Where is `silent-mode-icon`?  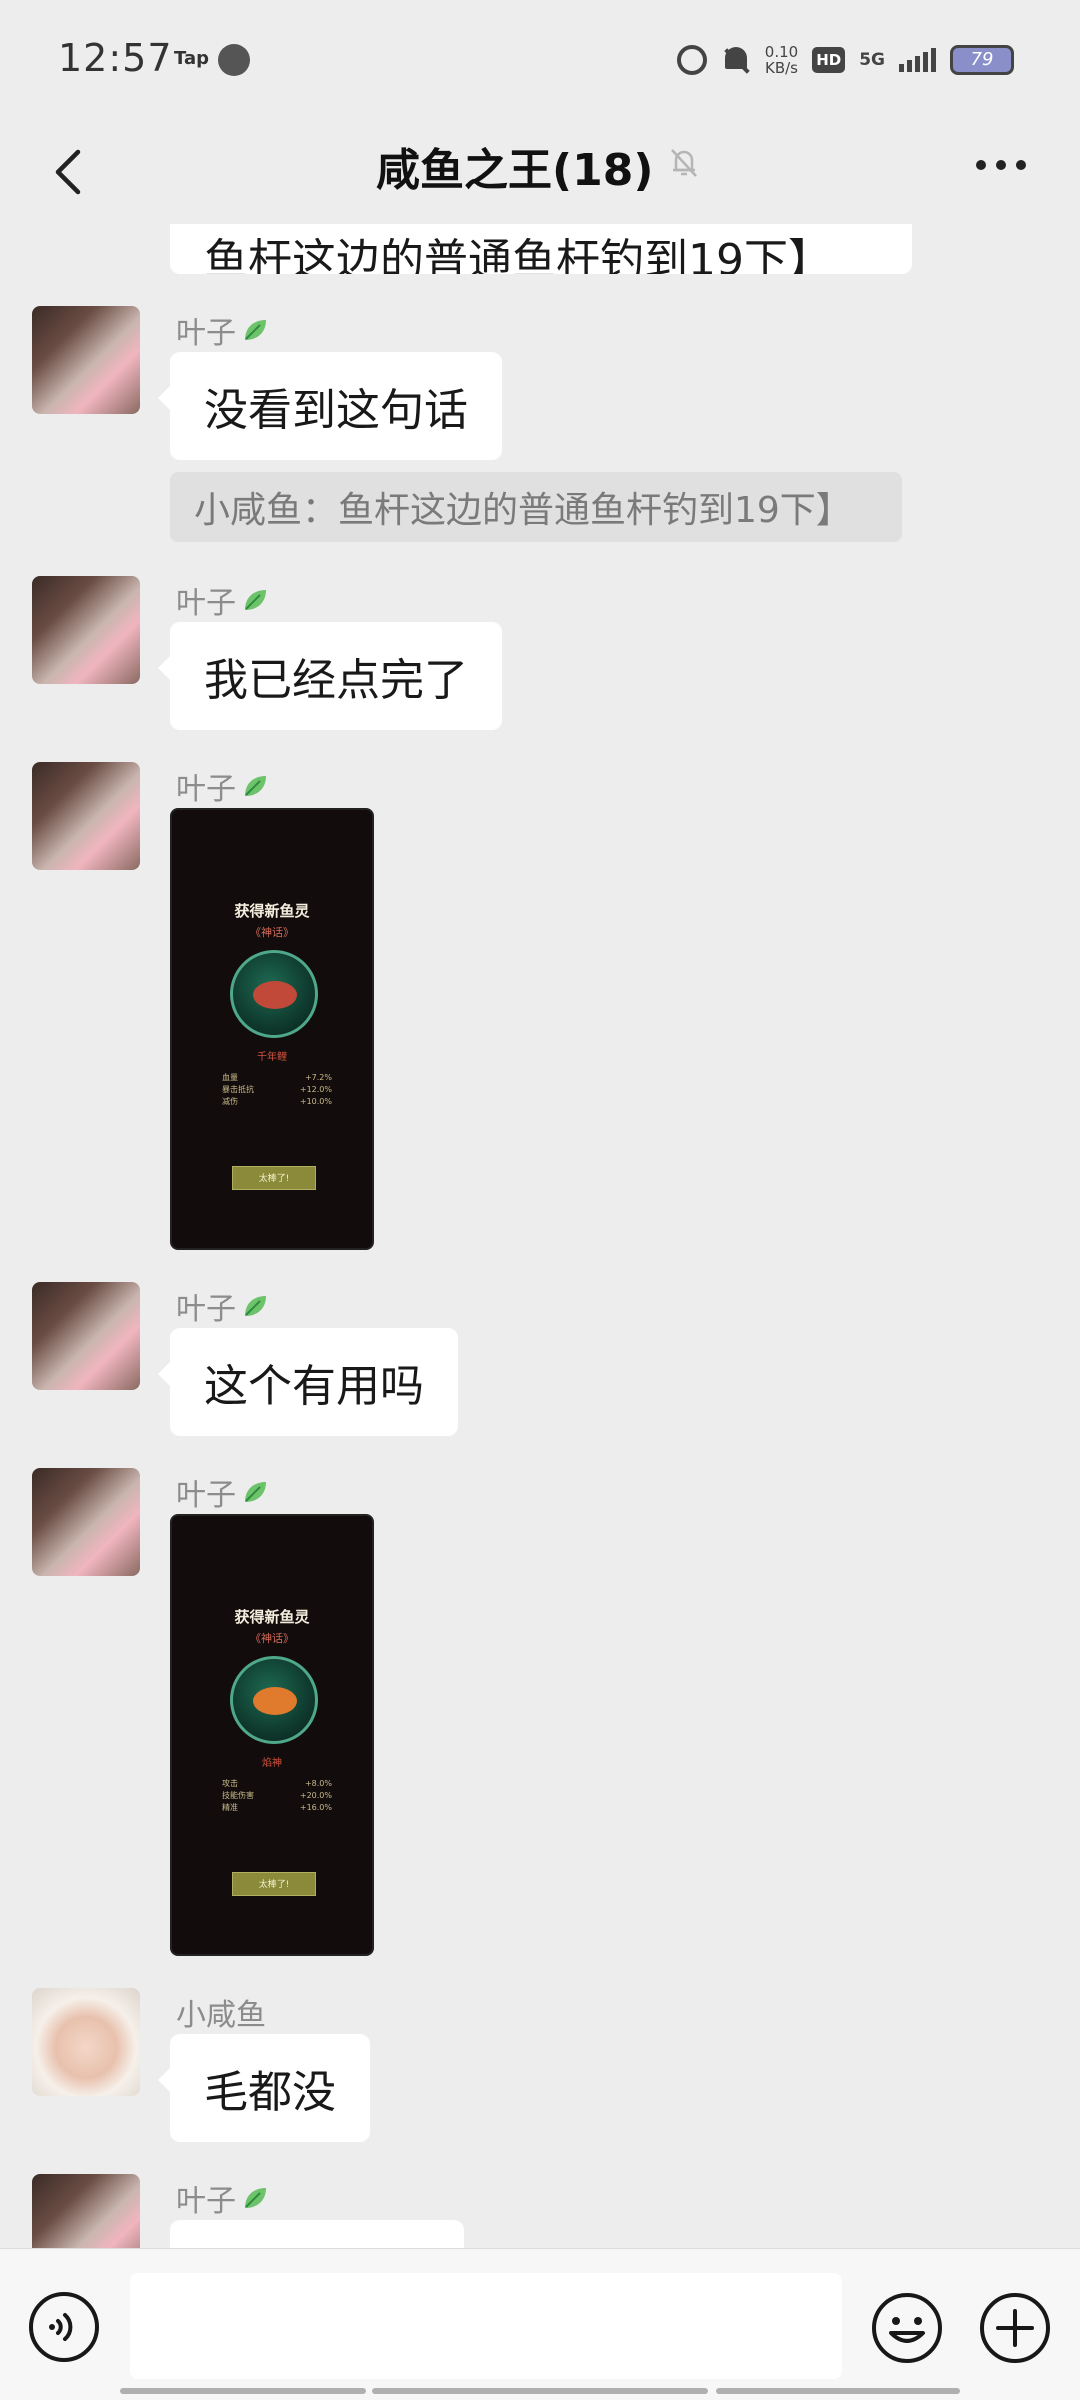 silent-mode-icon is located at coordinates (736, 60).